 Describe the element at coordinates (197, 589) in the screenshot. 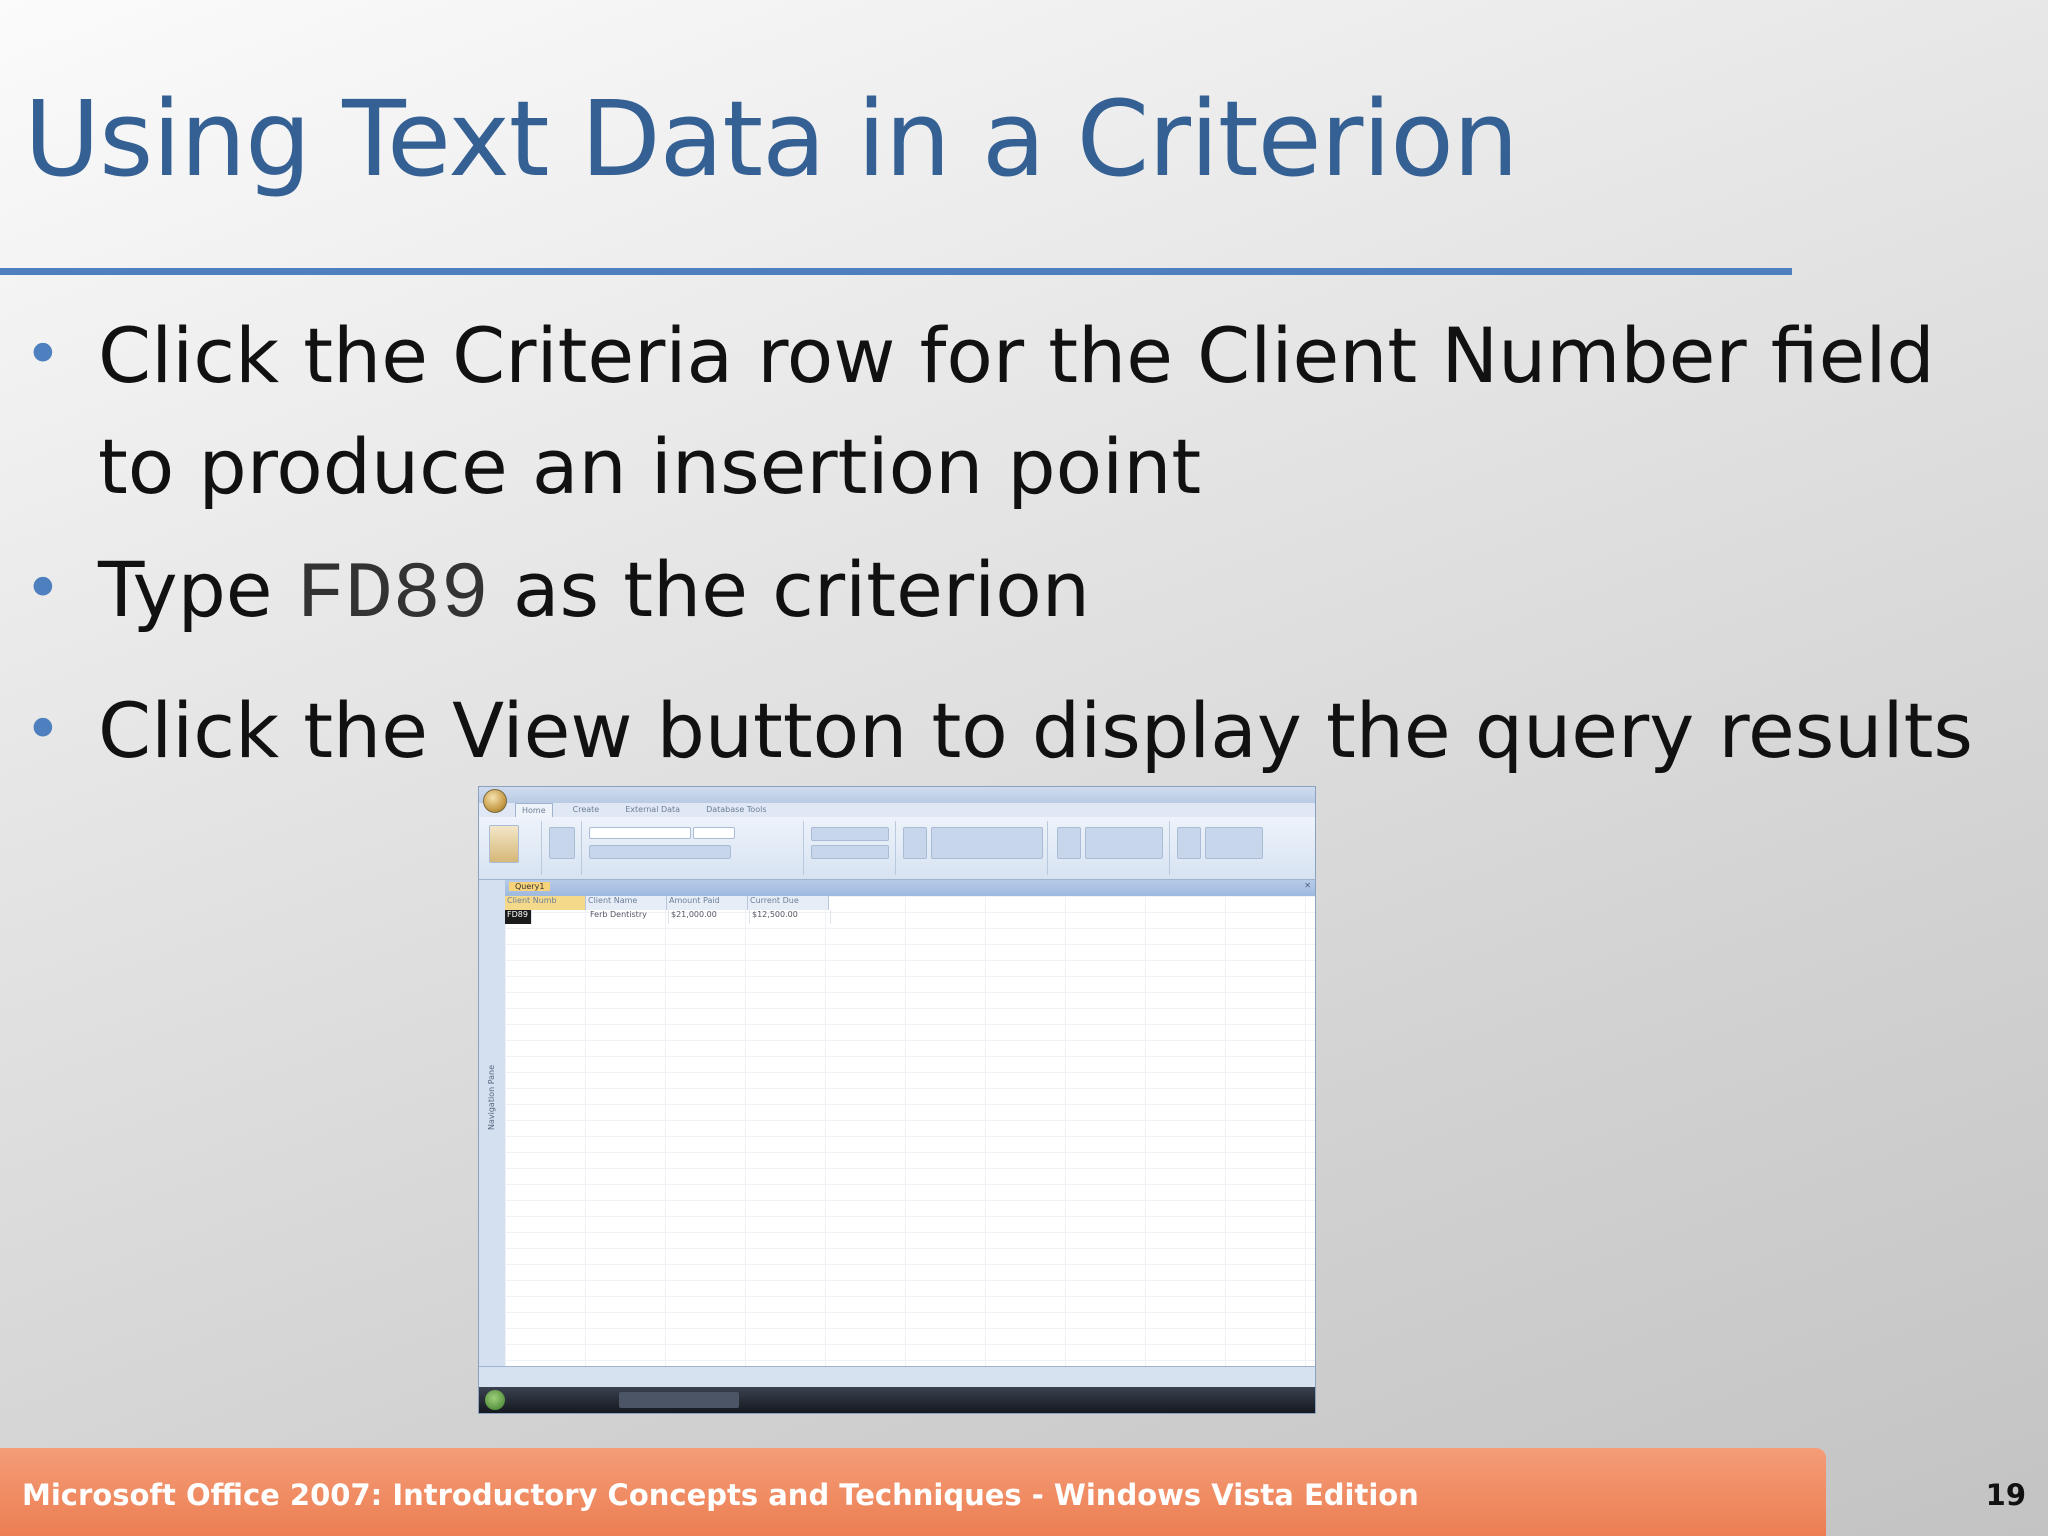

I see `bullet-text-pre: Type` at that location.